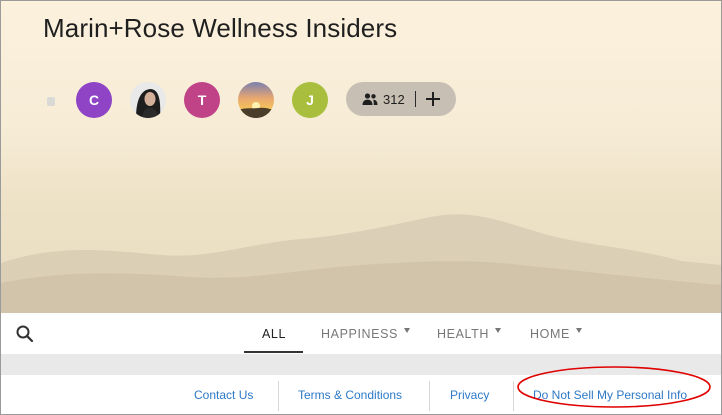 This screenshot has height=415, width=722. Describe the element at coordinates (361, 364) in the screenshot. I see `content-divider-band` at that location.